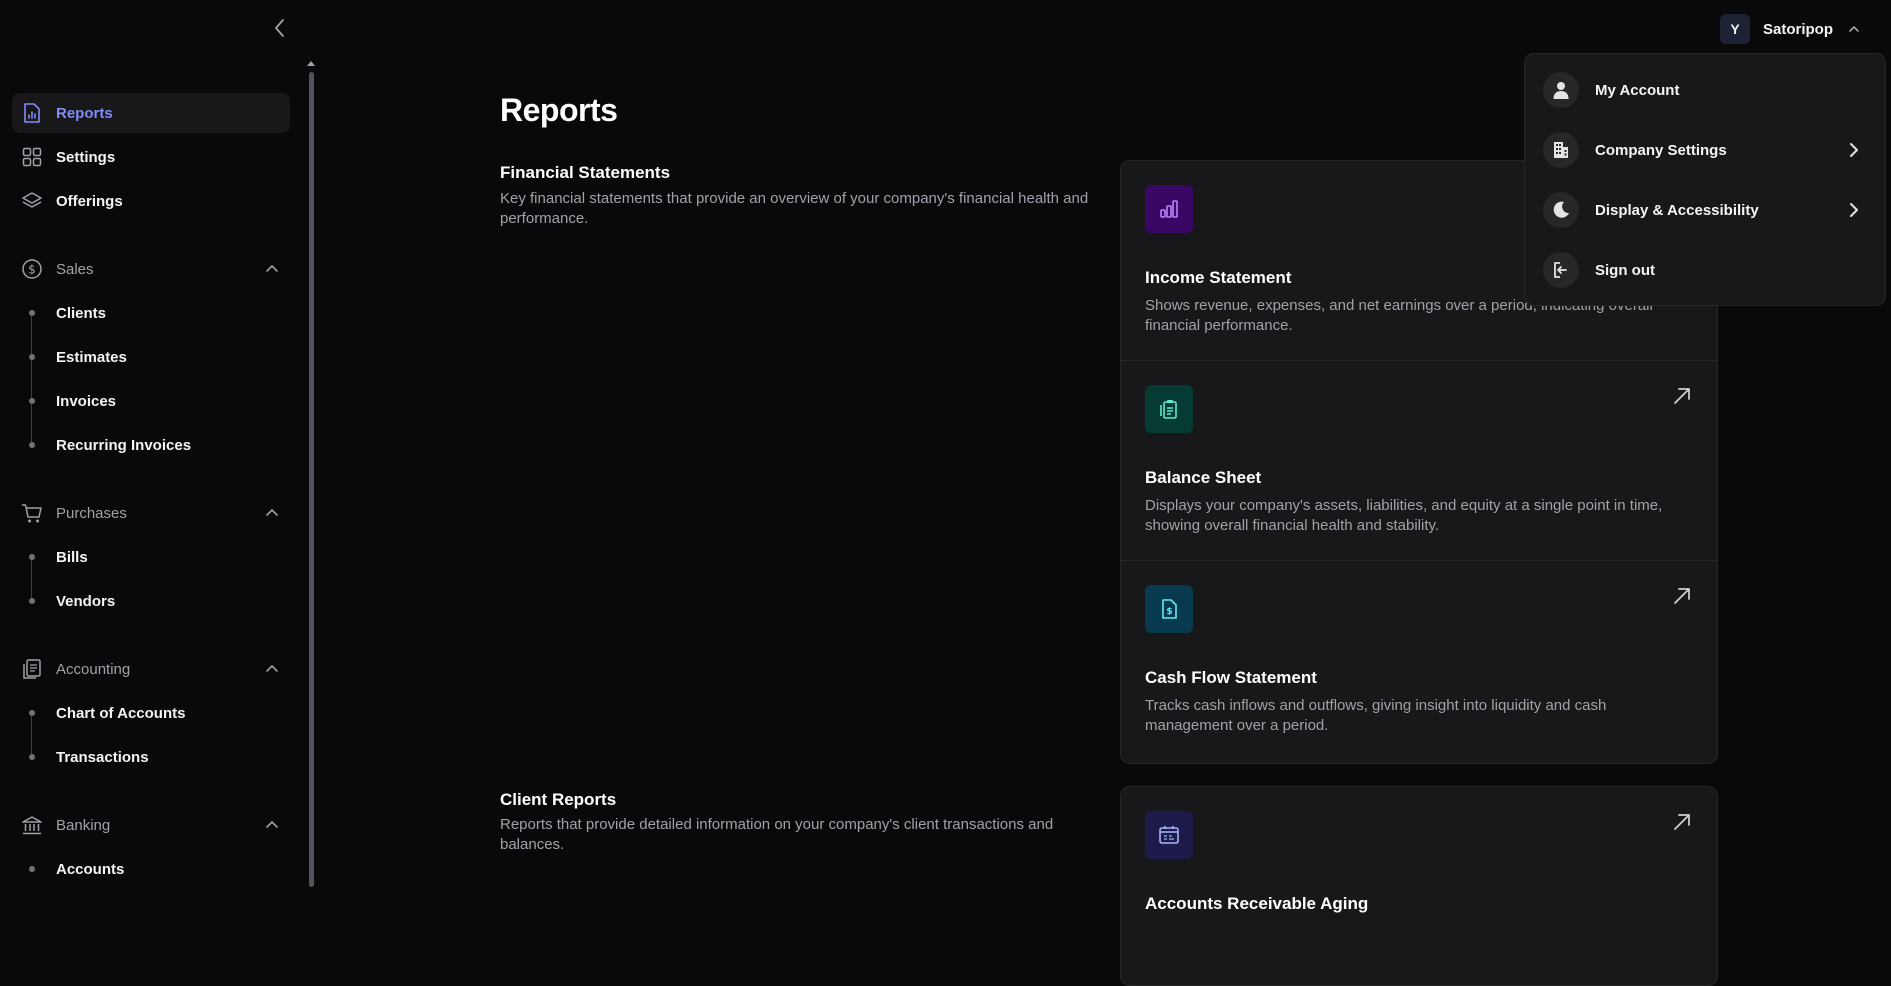  What do you see at coordinates (1706, 270) in the screenshot?
I see `menu-item-sign-out: Sign out` at bounding box center [1706, 270].